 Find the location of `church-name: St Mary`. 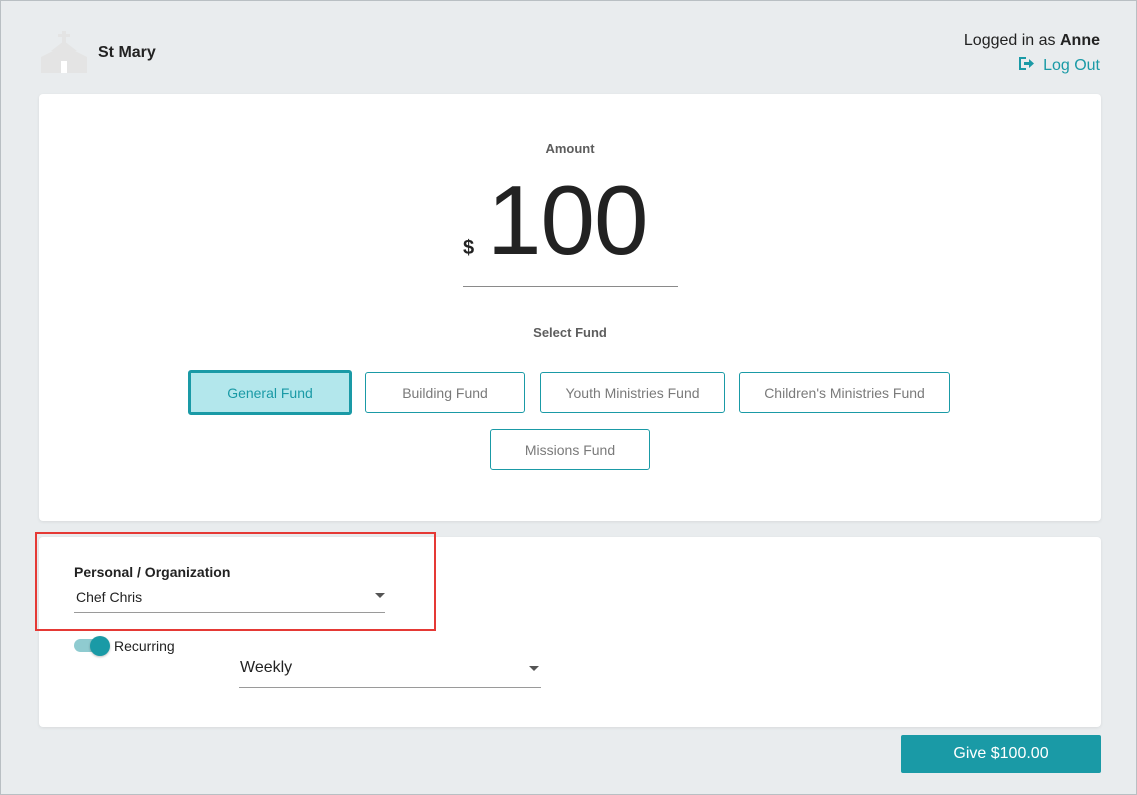

church-name: St Mary is located at coordinates (127, 52).